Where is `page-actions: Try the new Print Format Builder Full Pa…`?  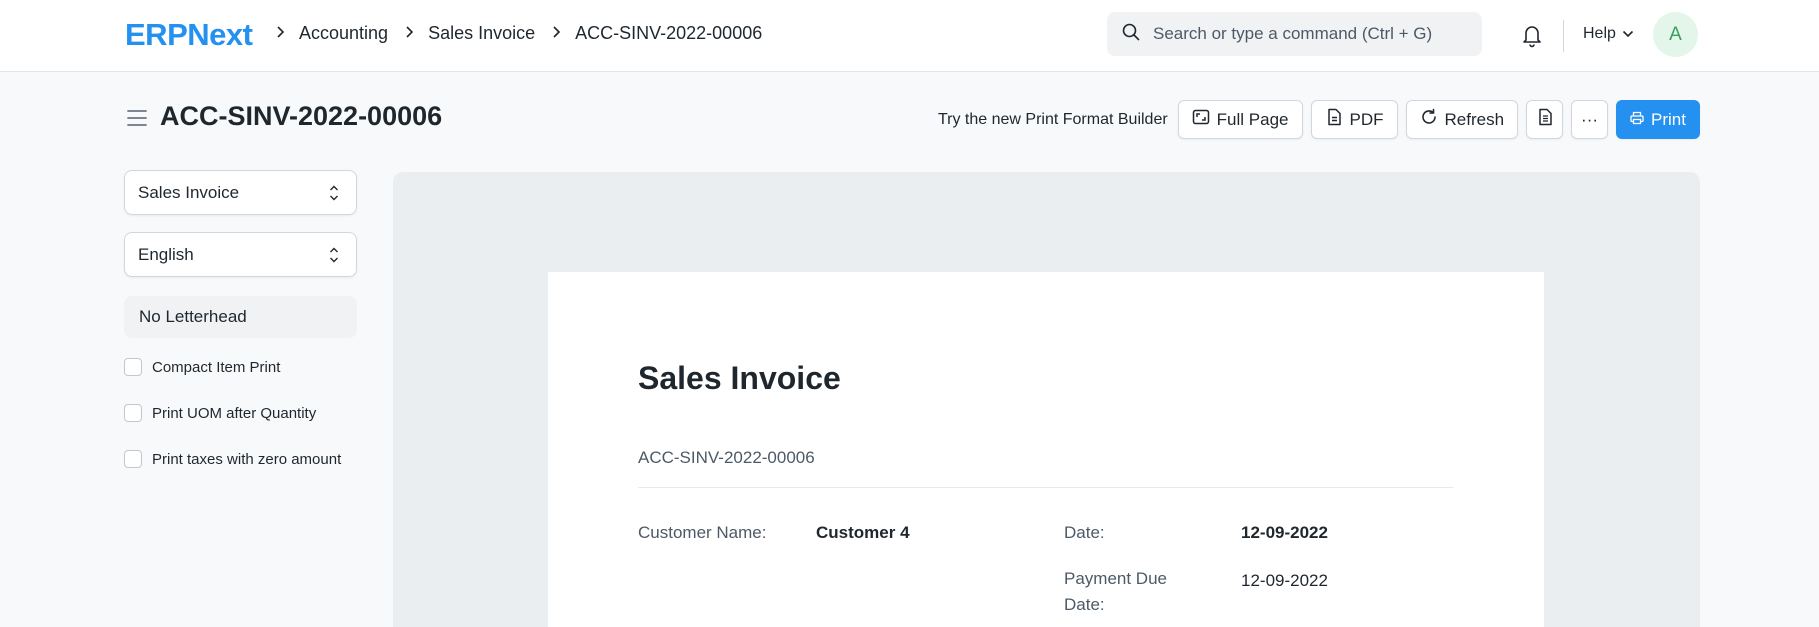
page-actions: Try the new Print Format Builder Full Pa… is located at coordinates (1319, 119).